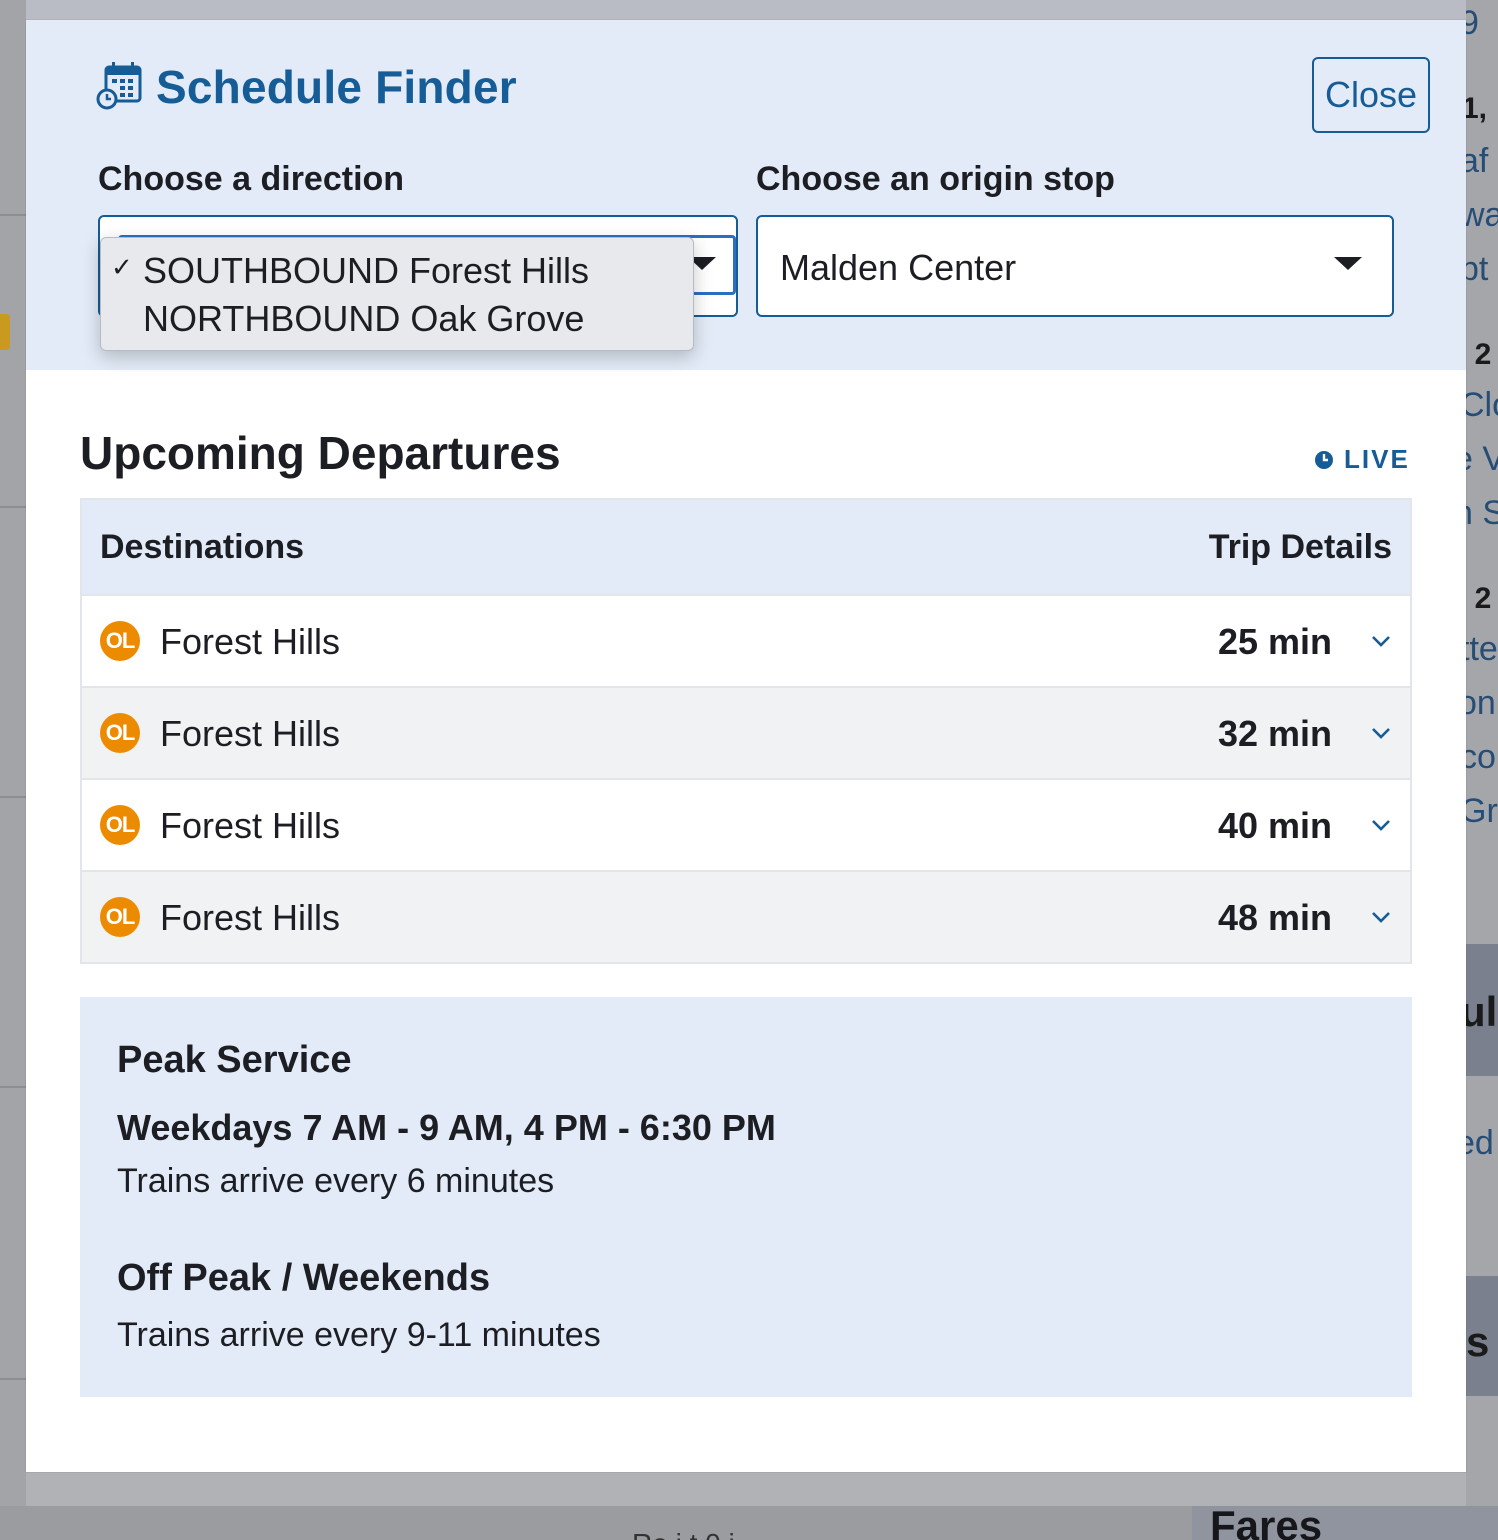 The image size is (1498, 1540). Describe the element at coordinates (935, 179) in the screenshot. I see `origin-label: Choose an origin stop` at that location.